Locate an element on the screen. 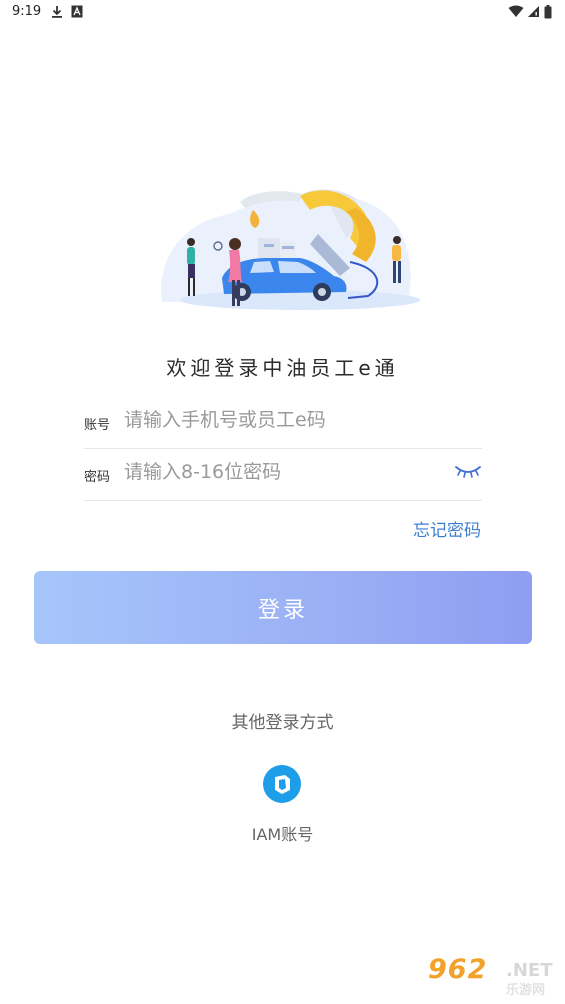 This screenshot has width=565, height=1004. cell-signal-icon is located at coordinates (533, 11).